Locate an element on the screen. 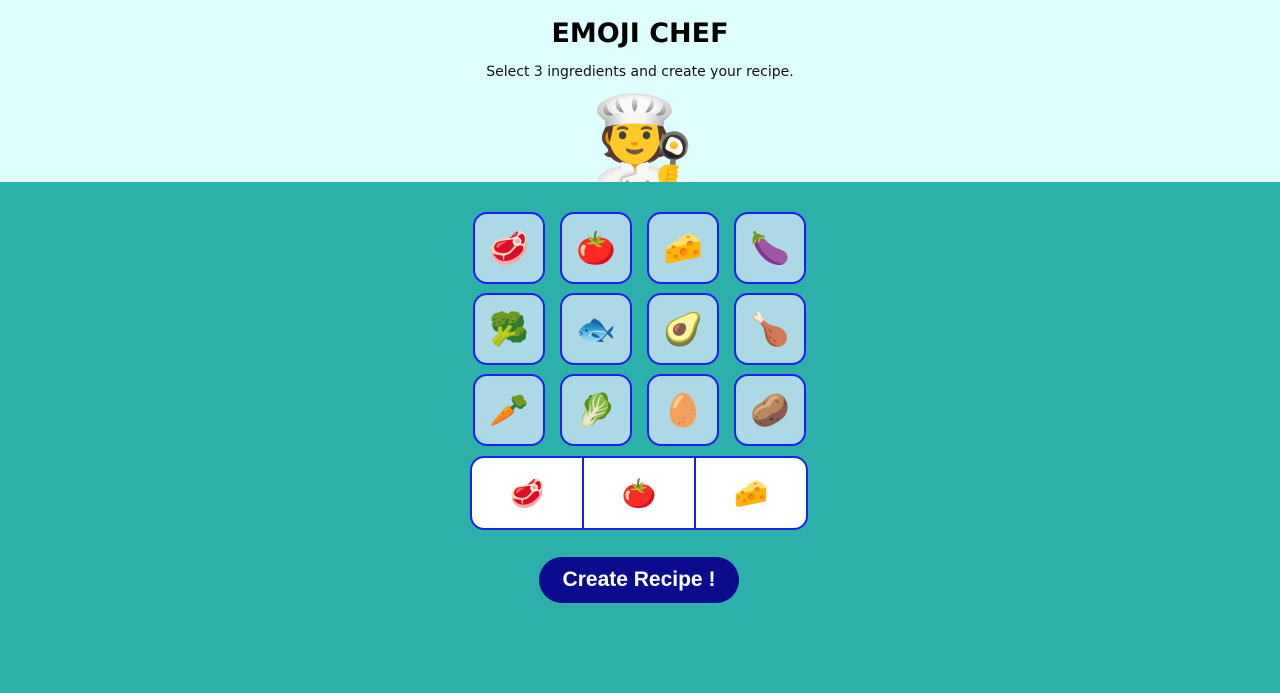 This screenshot has width=1280, height=693. ingredient-tile-broccoli: 🥦 is located at coordinates (509, 329).